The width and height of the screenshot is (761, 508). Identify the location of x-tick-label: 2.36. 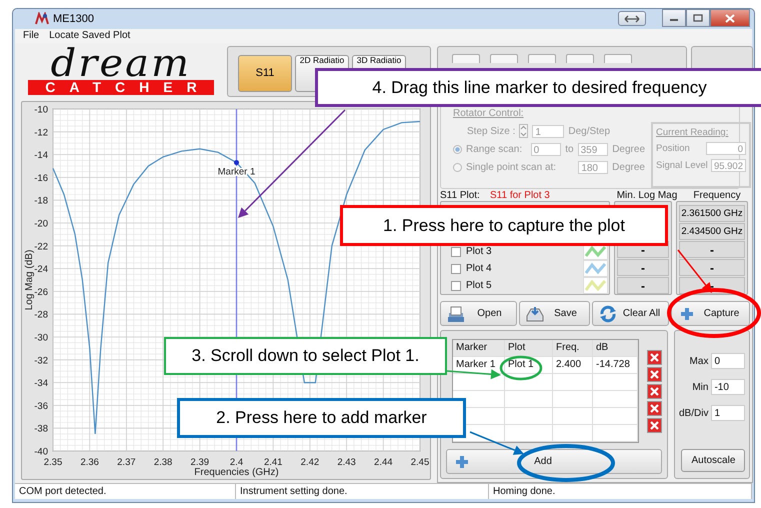
(89, 462).